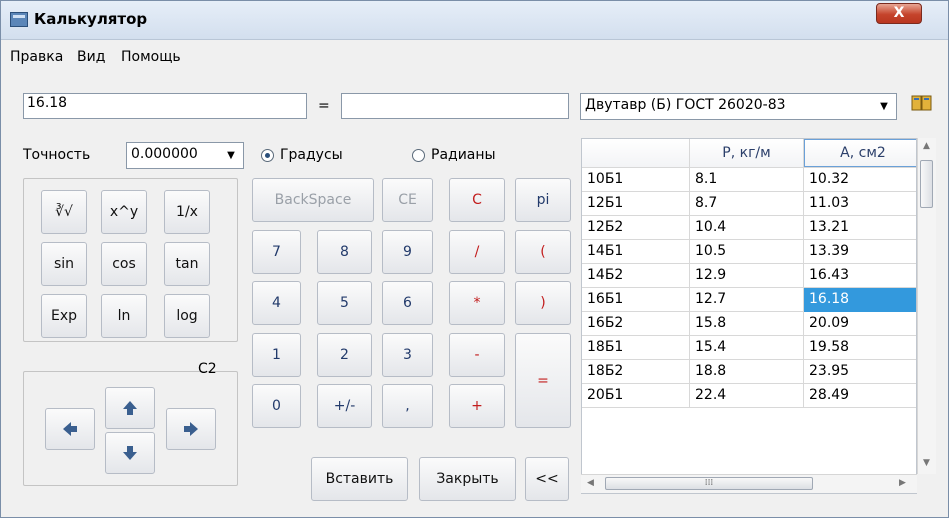 The width and height of the screenshot is (949, 518). What do you see at coordinates (64, 264) in the screenshot?
I see `sin-button: sin` at bounding box center [64, 264].